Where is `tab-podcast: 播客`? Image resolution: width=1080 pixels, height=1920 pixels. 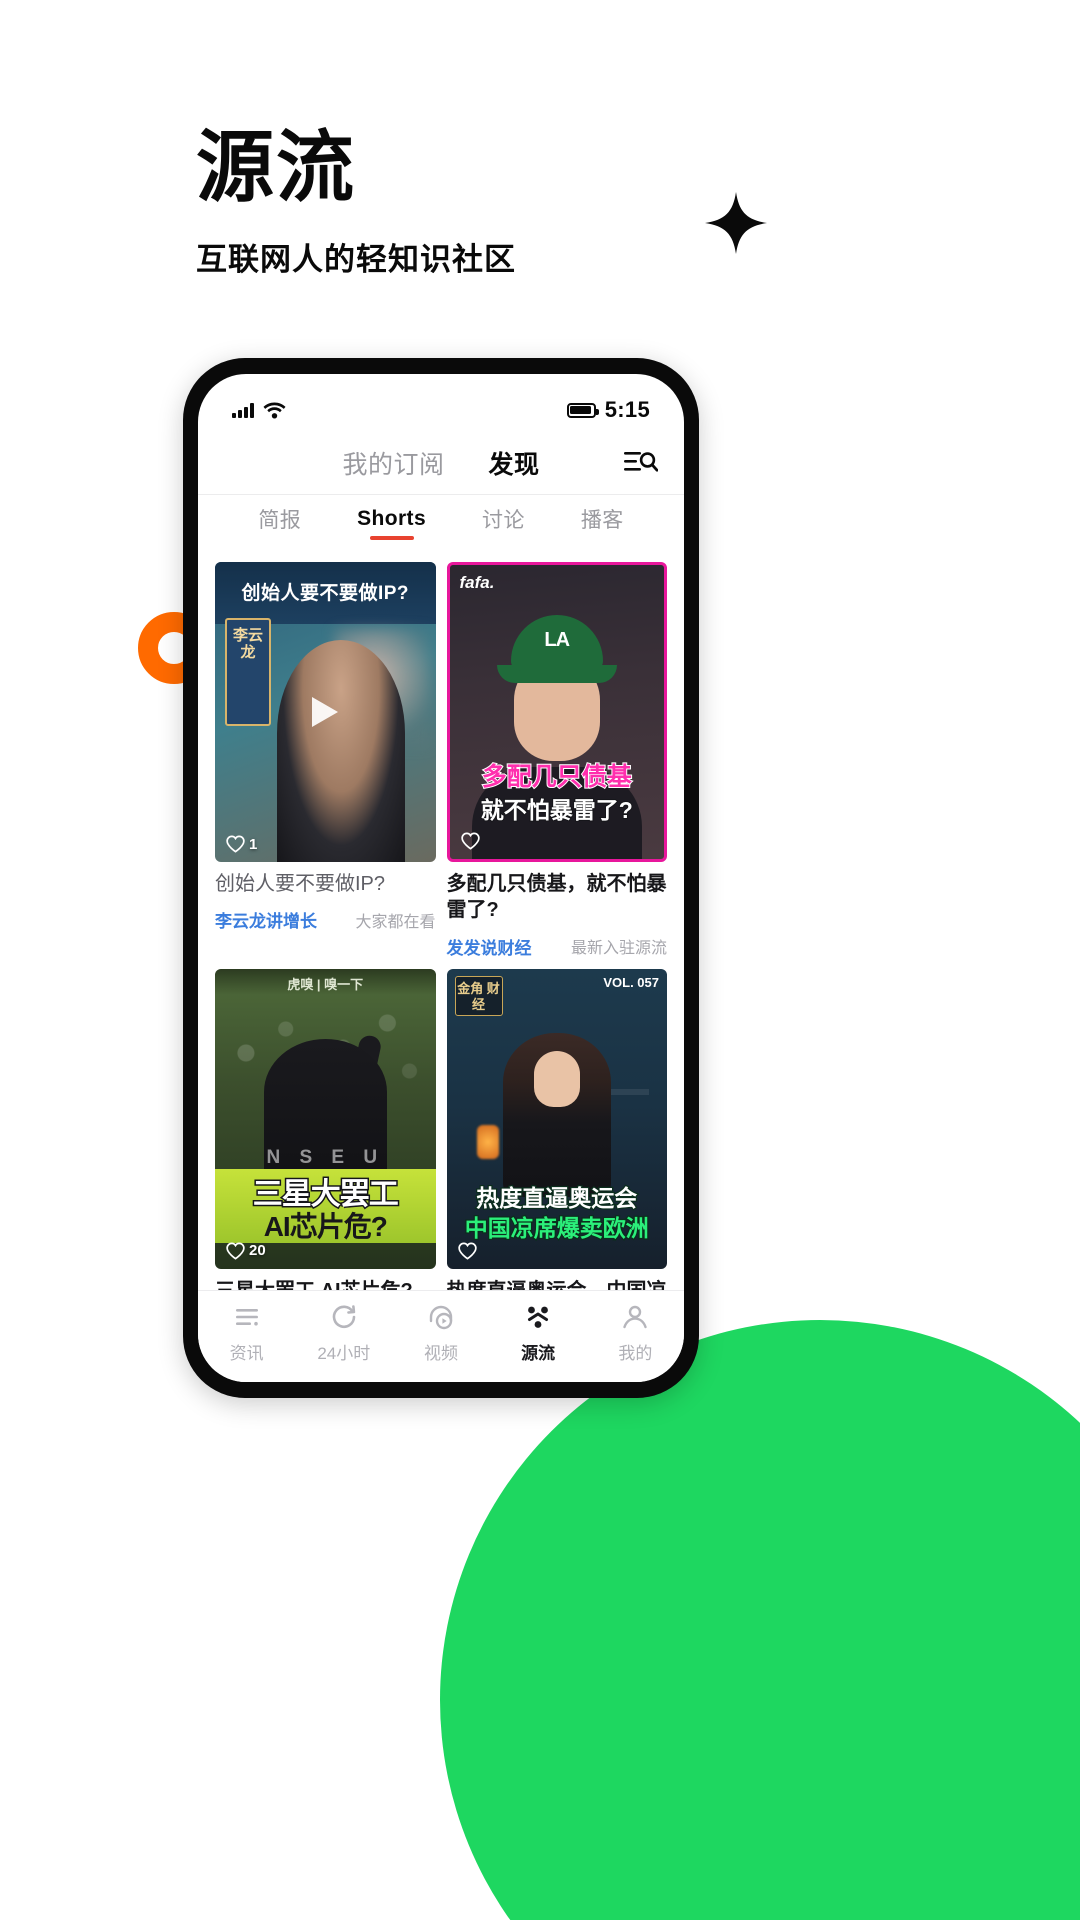
tab-podcast: 播客 is located at coordinates (602, 523).